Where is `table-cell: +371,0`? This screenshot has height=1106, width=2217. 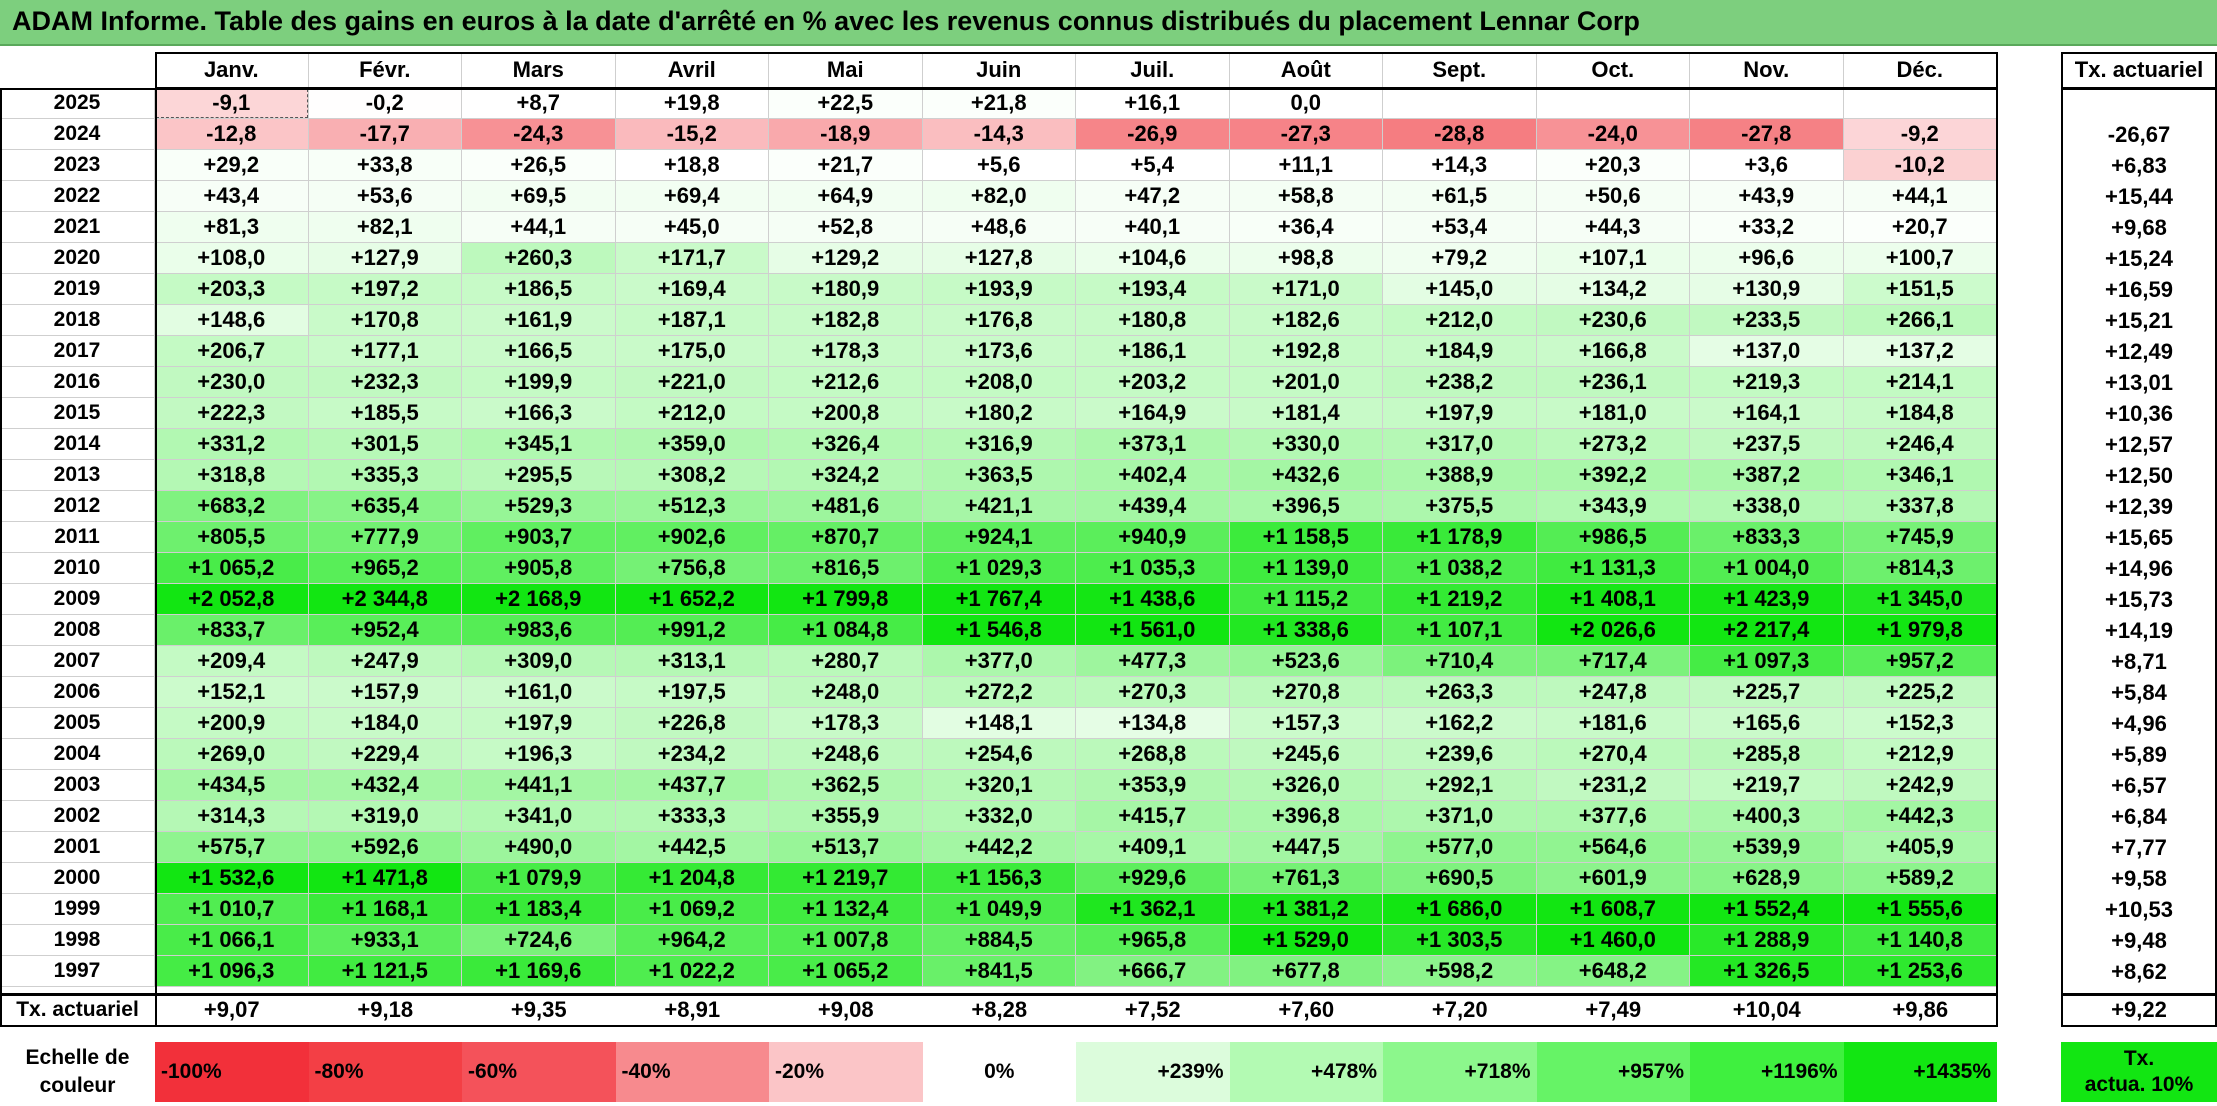
table-cell: +371,0 is located at coordinates (1460, 816).